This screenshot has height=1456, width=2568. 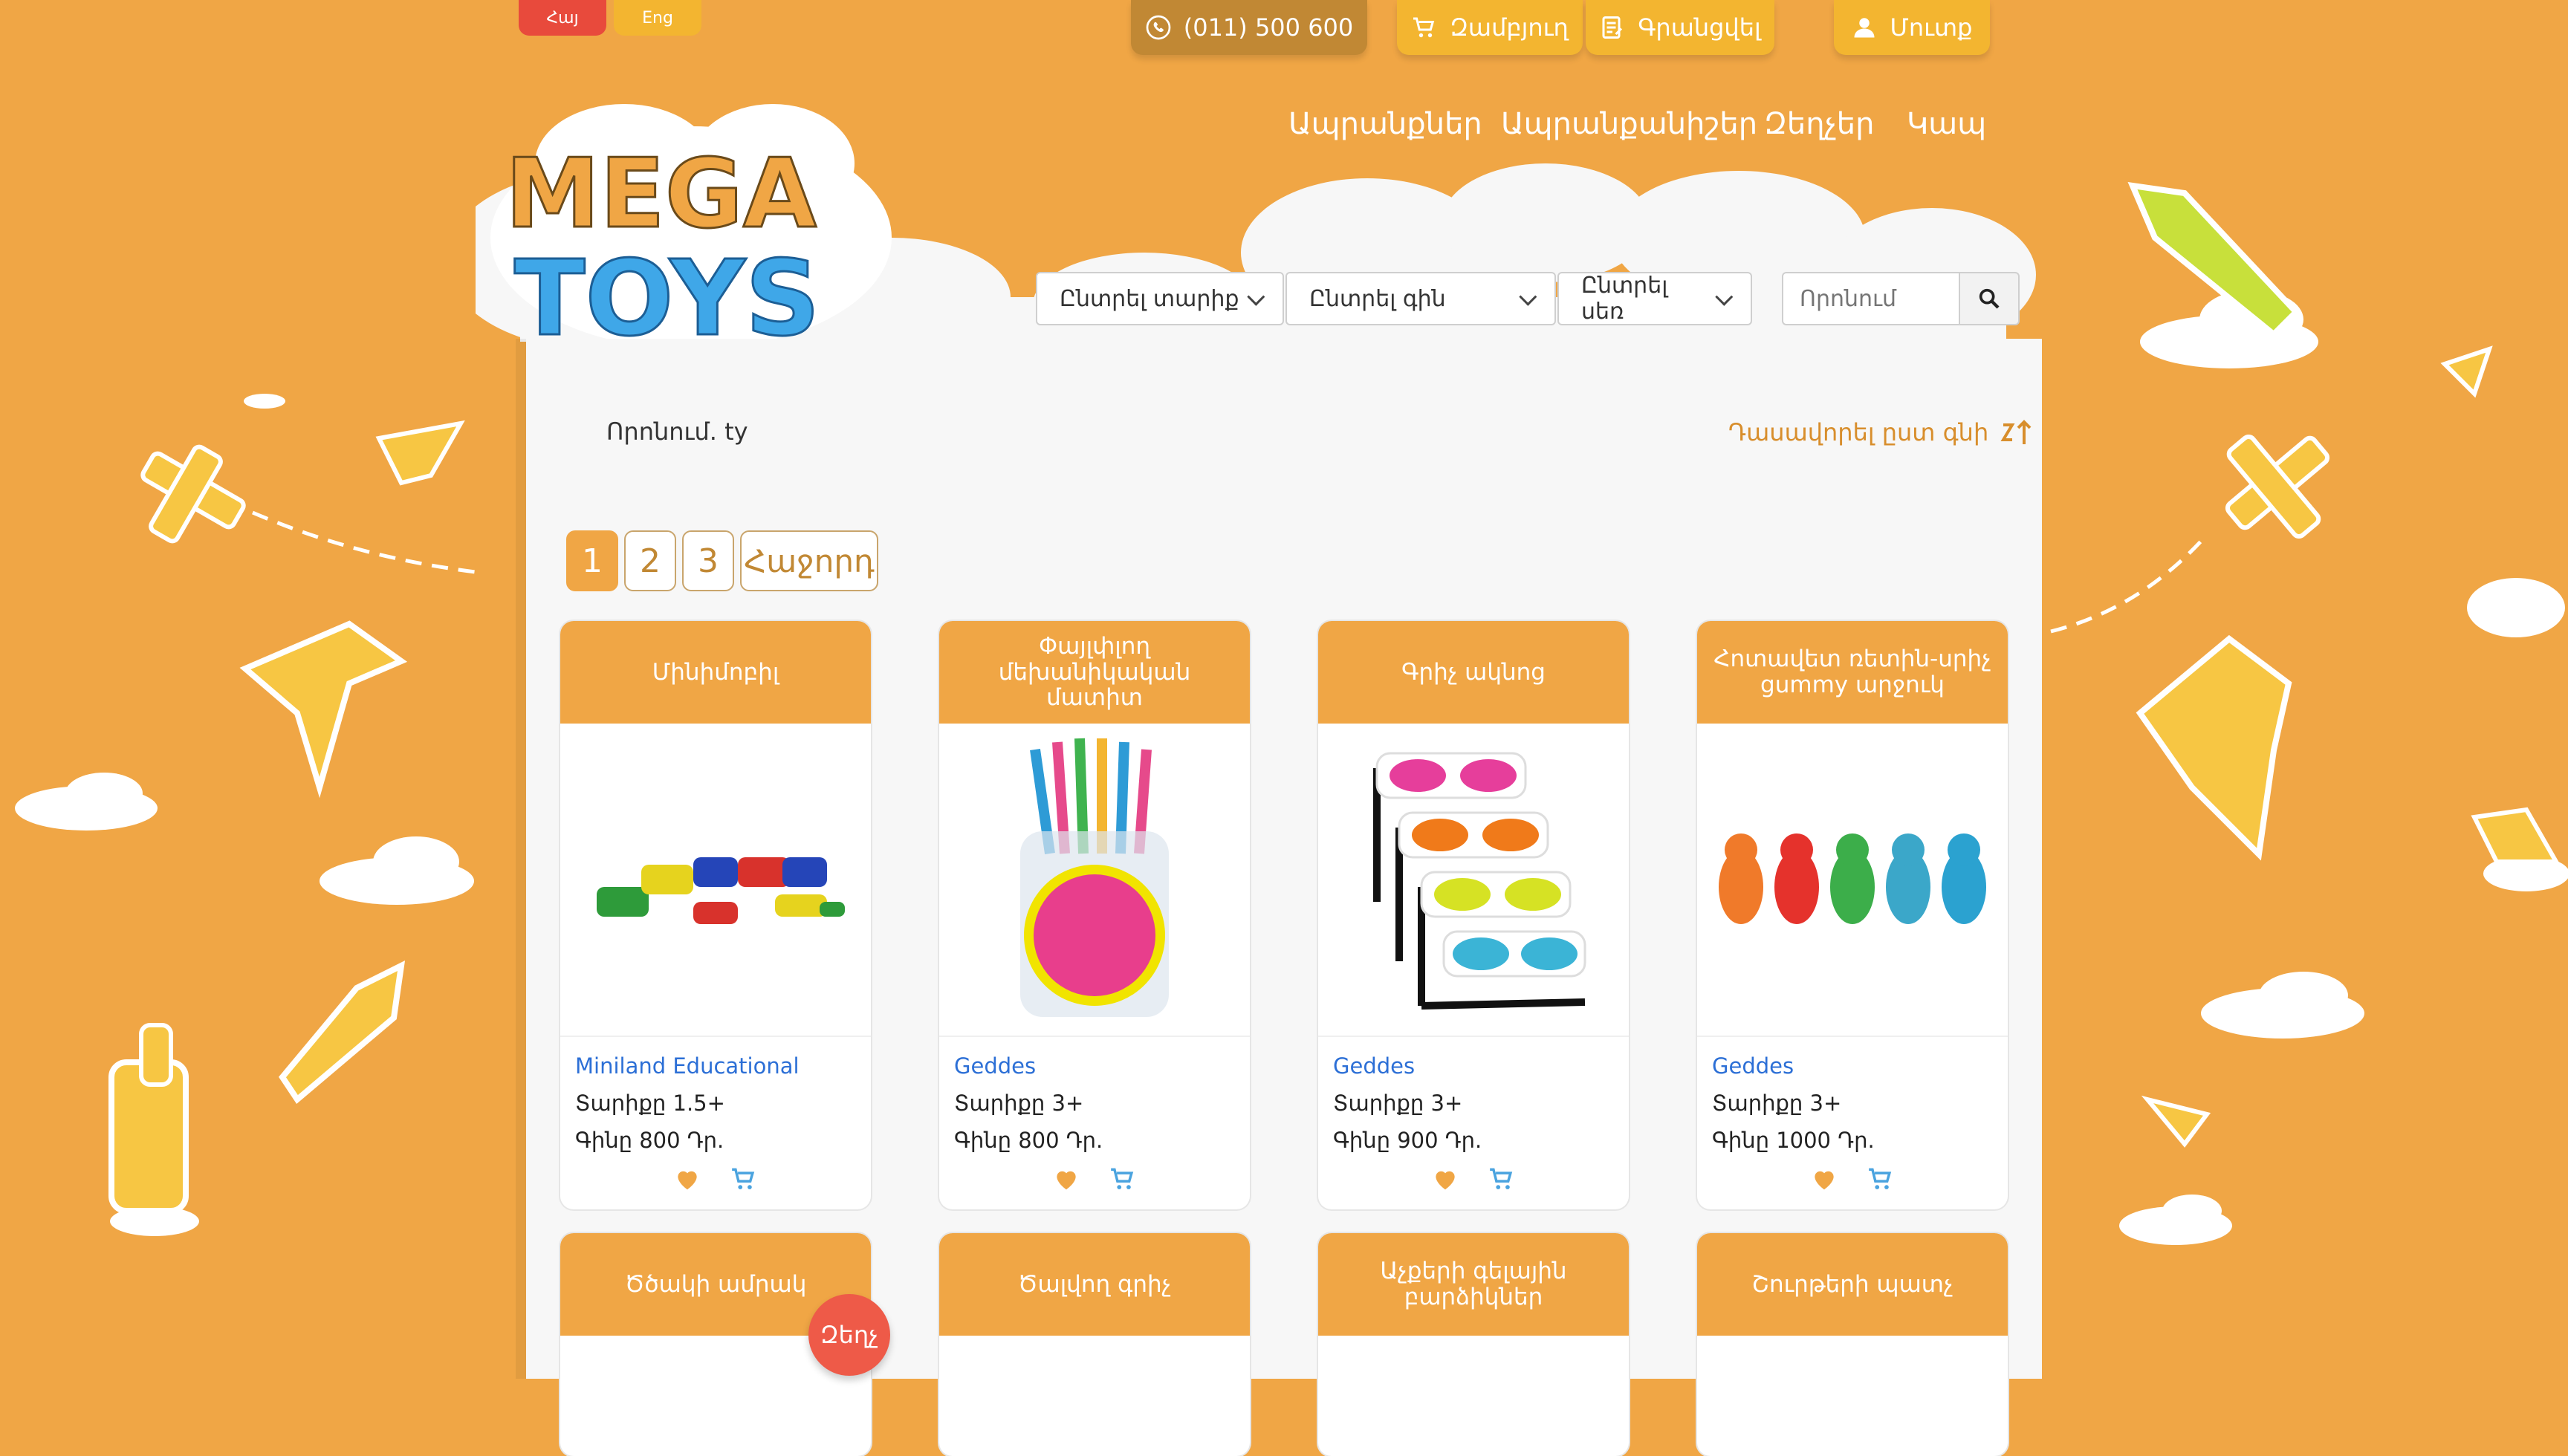 I want to click on logo-text-mega: MEGA, so click(x=661, y=195).